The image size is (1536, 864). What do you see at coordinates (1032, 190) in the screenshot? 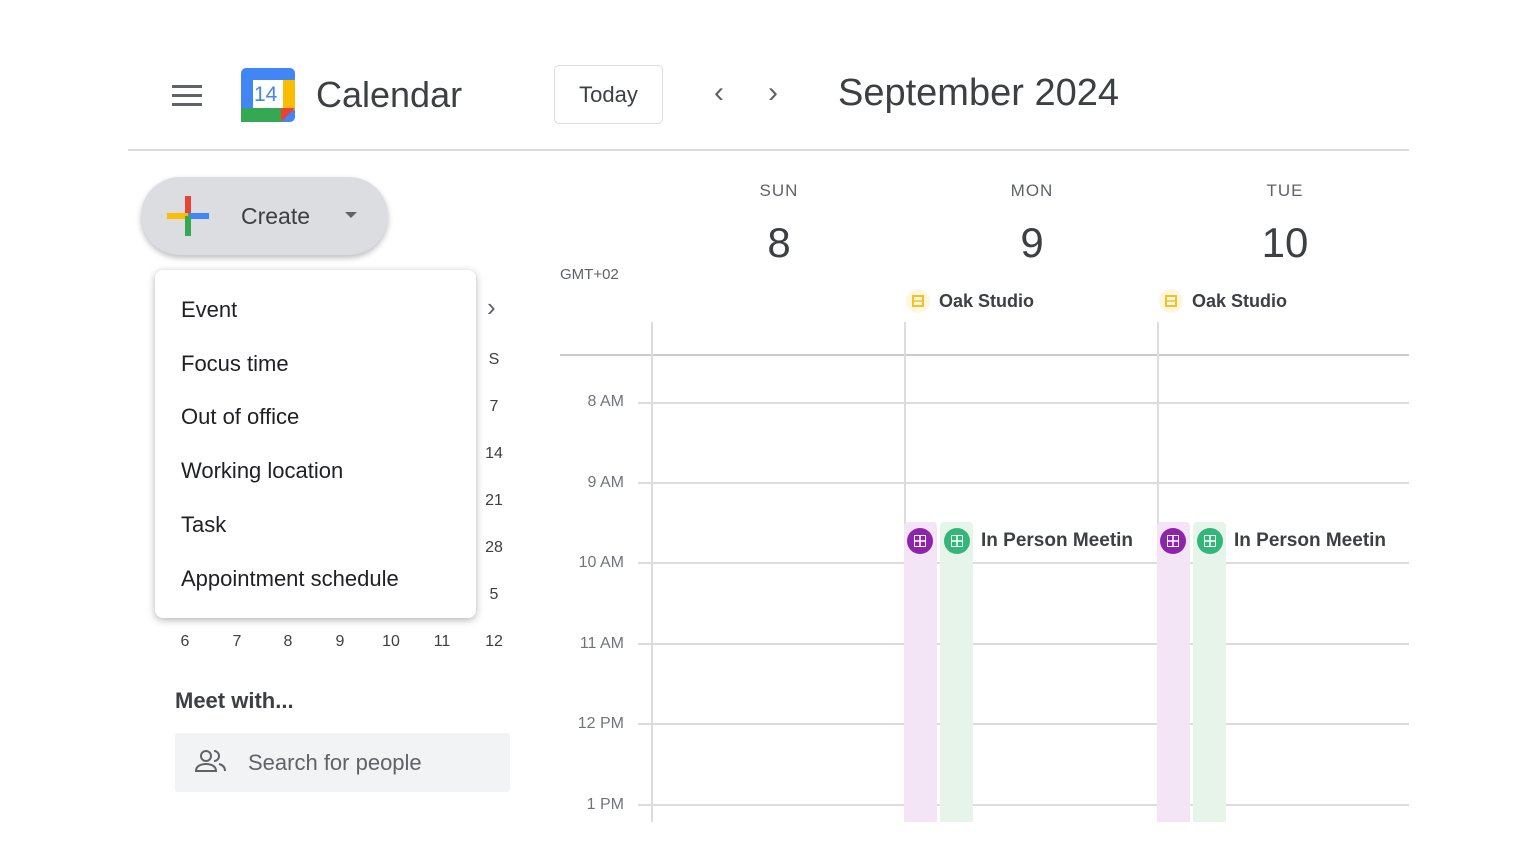
I see `day-header-mon: MON` at bounding box center [1032, 190].